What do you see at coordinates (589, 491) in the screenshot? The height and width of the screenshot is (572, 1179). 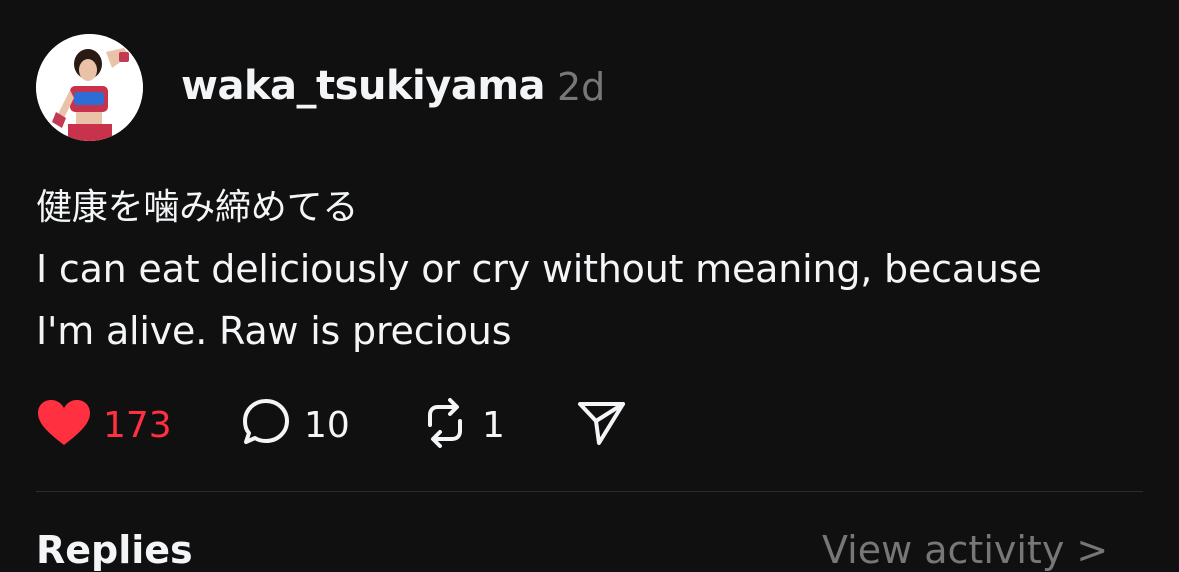 I see `divider` at bounding box center [589, 491].